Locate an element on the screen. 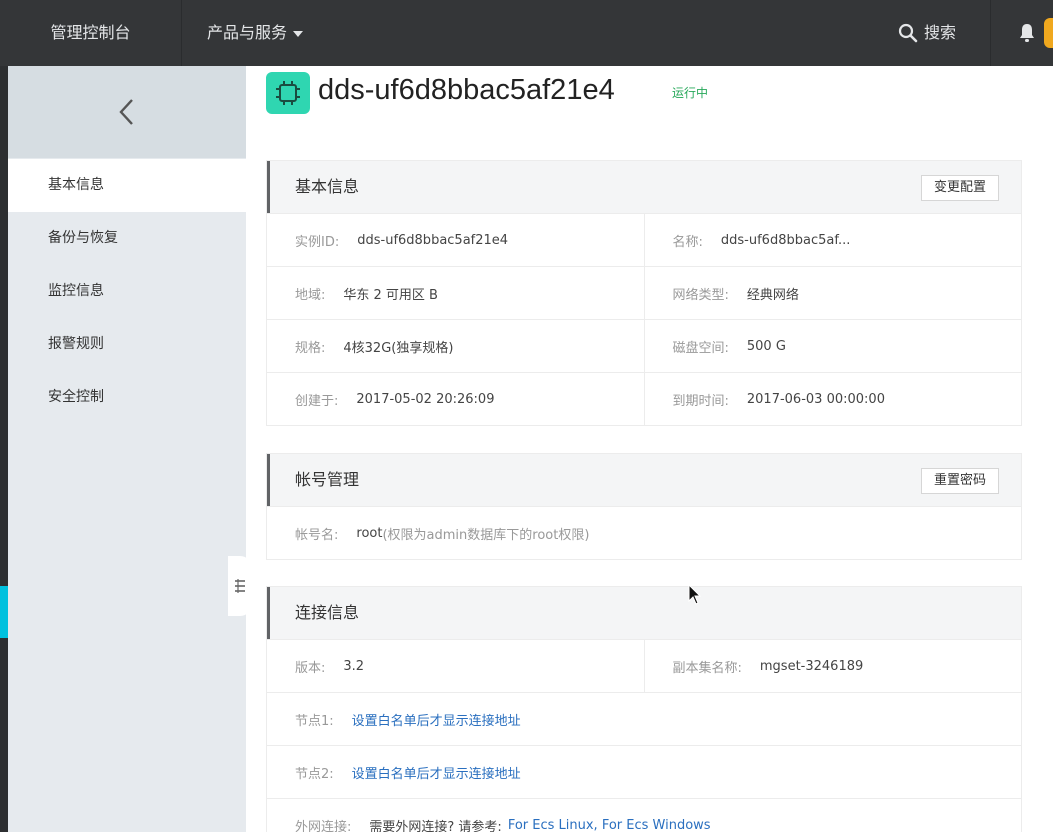  active-indicator is located at coordinates (4, 612).